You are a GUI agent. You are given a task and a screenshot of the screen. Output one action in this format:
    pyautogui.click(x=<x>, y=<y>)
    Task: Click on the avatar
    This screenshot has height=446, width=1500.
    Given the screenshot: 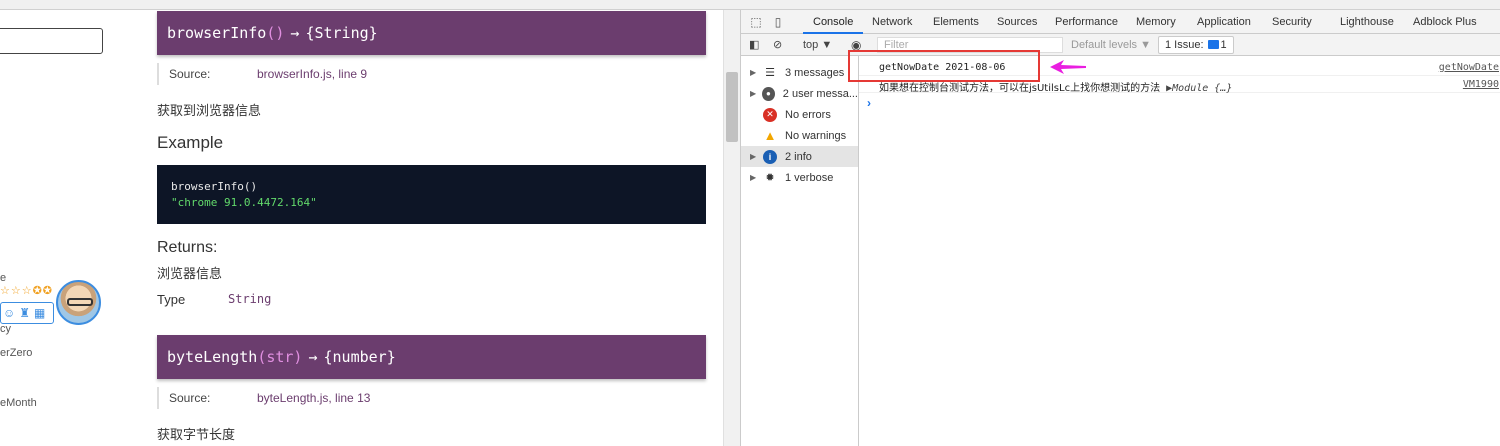 What is the action you would take?
    pyautogui.click(x=78, y=302)
    